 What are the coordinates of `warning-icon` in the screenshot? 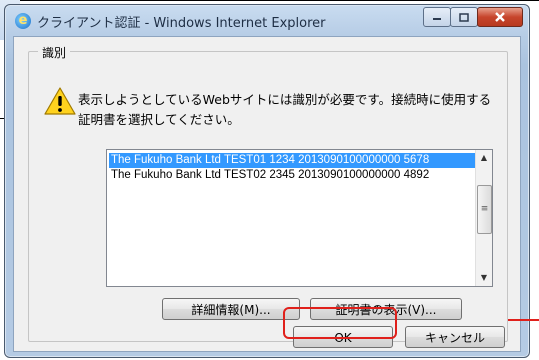 It's located at (60, 101).